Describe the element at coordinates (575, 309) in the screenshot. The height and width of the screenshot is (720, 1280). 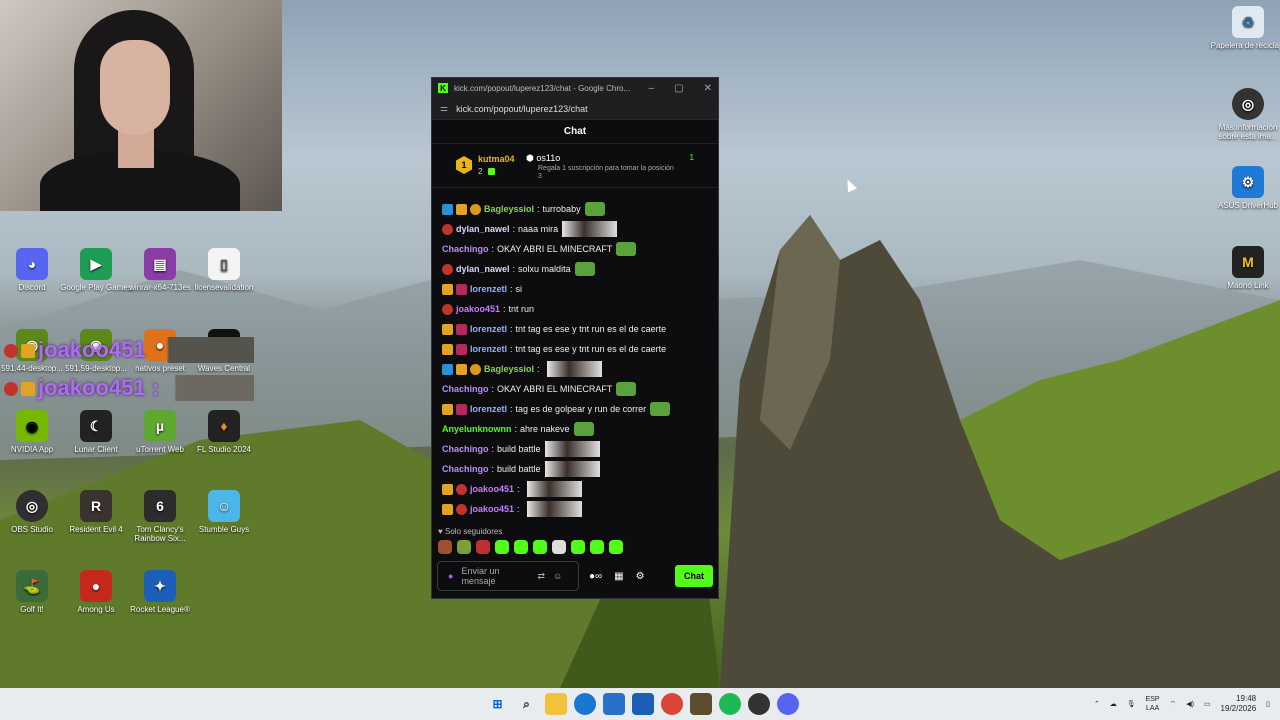
I see `chat-message: joakoo451: tnt run` at that location.